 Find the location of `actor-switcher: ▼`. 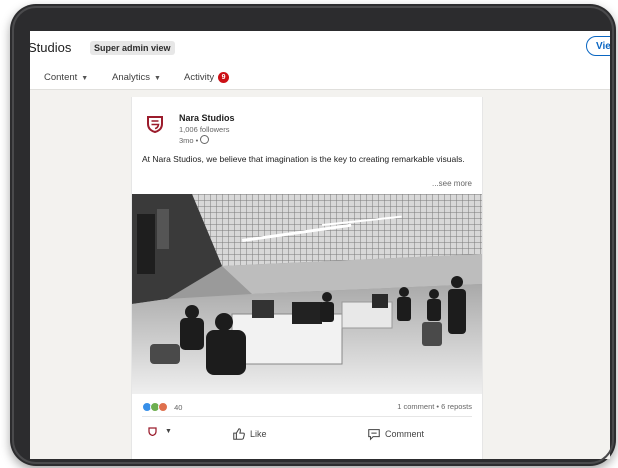

actor-switcher: ▼ is located at coordinates (160, 431).